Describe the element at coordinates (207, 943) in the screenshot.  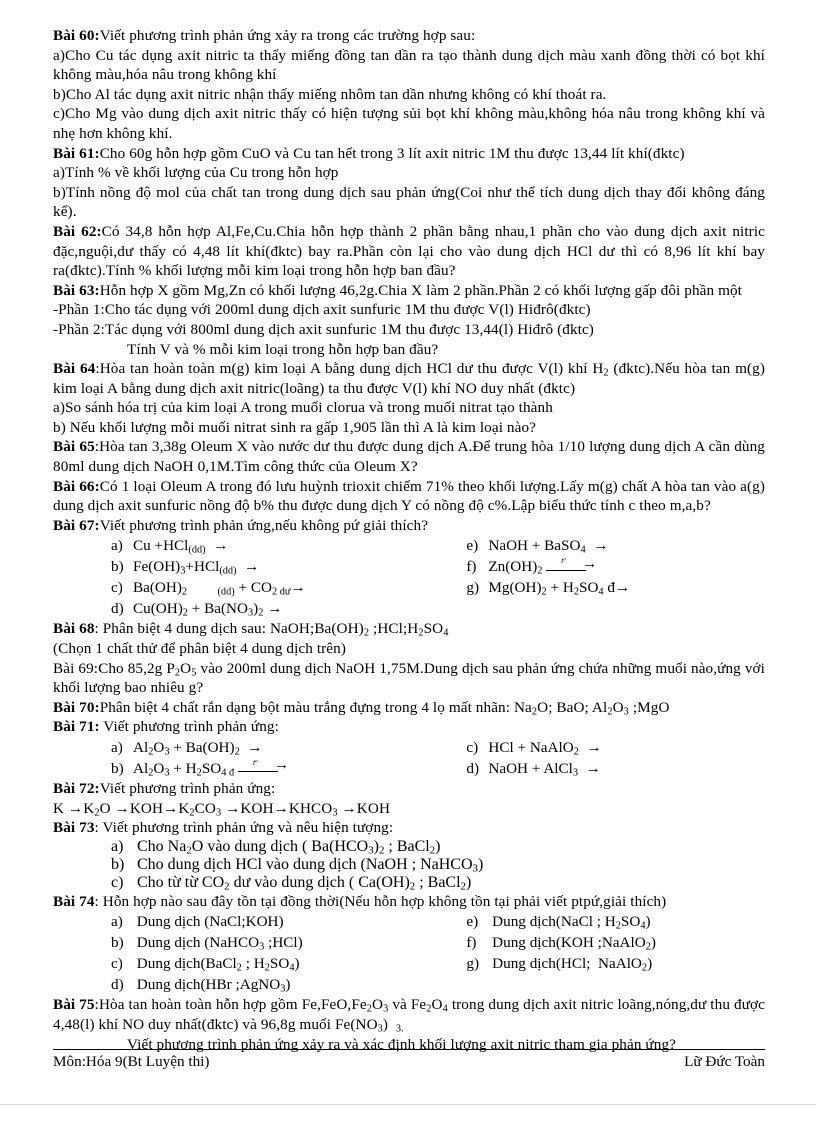
I see `option-b74-b: b) Dung dịch (NaHCO3 ;HCl)` at that location.